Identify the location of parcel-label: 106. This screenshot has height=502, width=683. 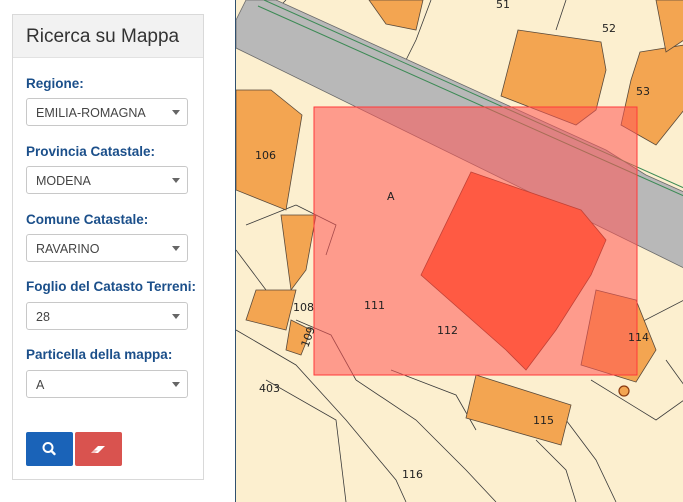
(265, 155).